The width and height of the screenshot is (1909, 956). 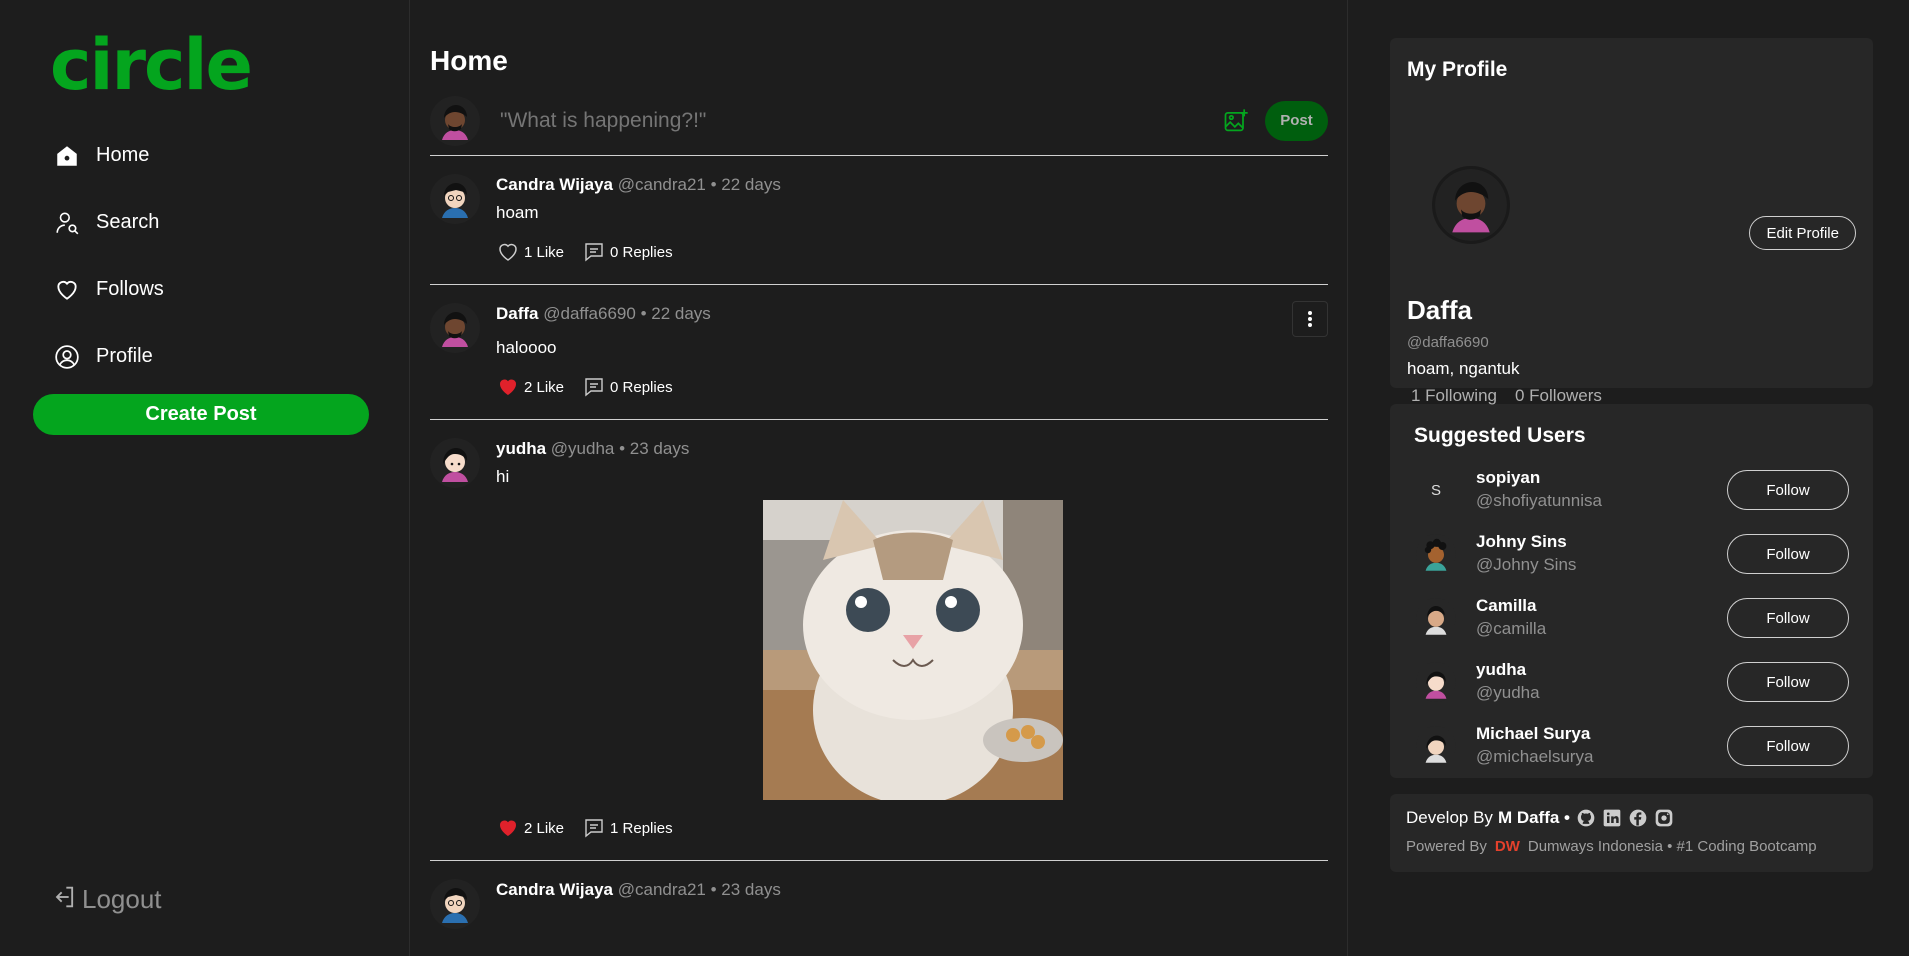 I want to click on profile-handle: @daffa6690, so click(x=1448, y=342).